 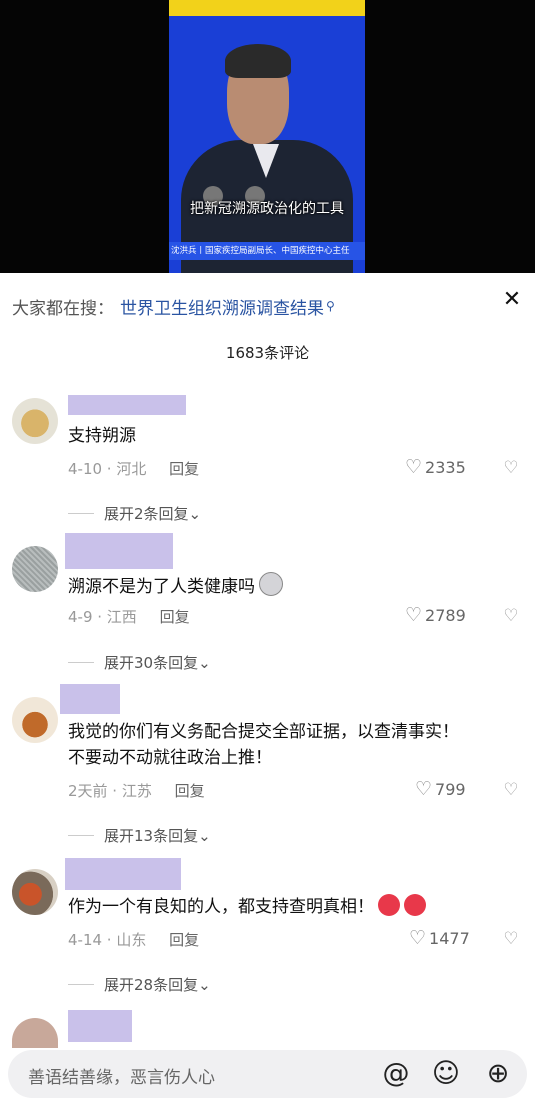 I want to click on expand-replies-label: 展开13条回复, so click(x=151, y=836).